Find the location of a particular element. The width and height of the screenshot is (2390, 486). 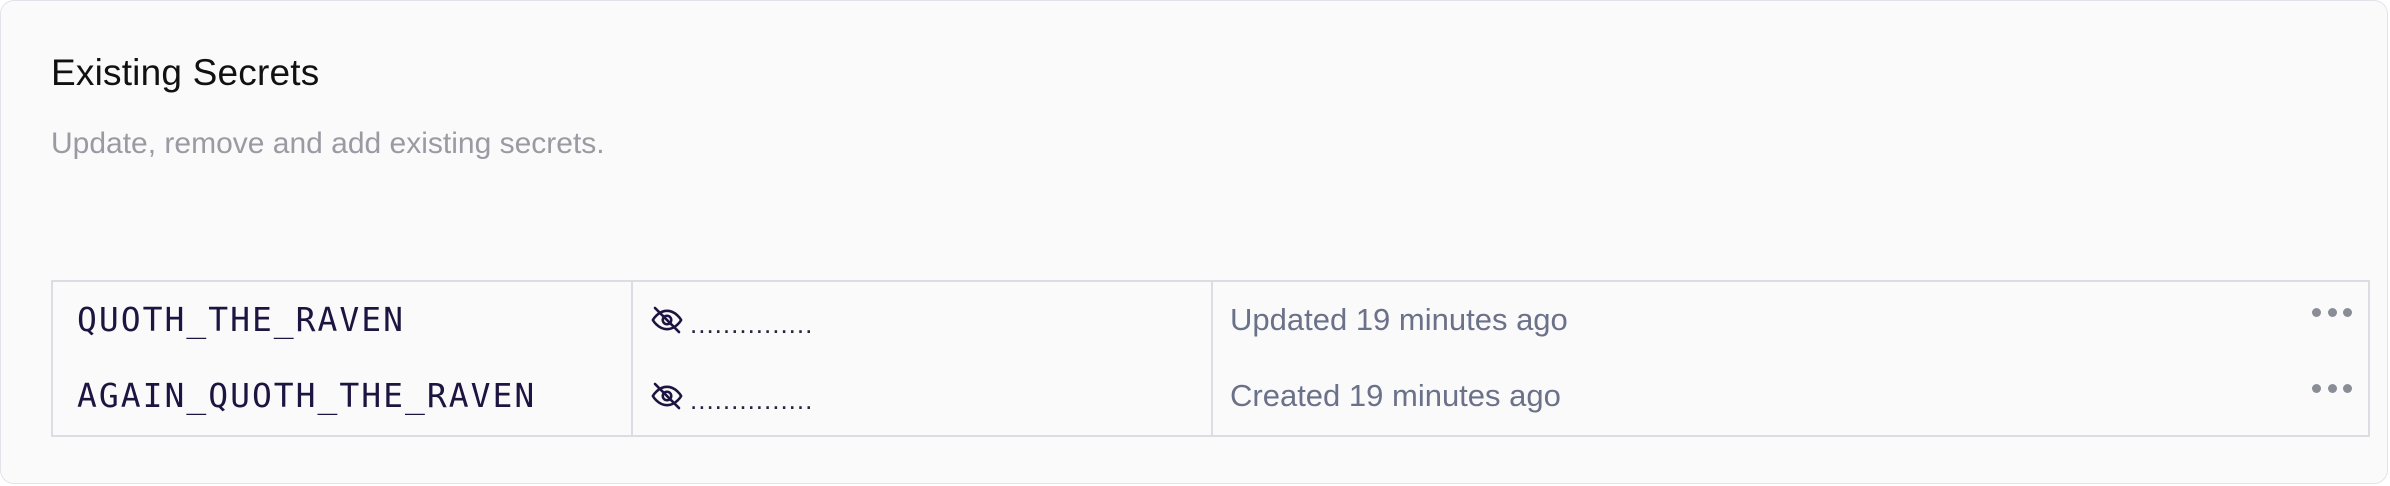

section-subtitle: Update, remove and add existing secrets. is located at coordinates (328, 143).